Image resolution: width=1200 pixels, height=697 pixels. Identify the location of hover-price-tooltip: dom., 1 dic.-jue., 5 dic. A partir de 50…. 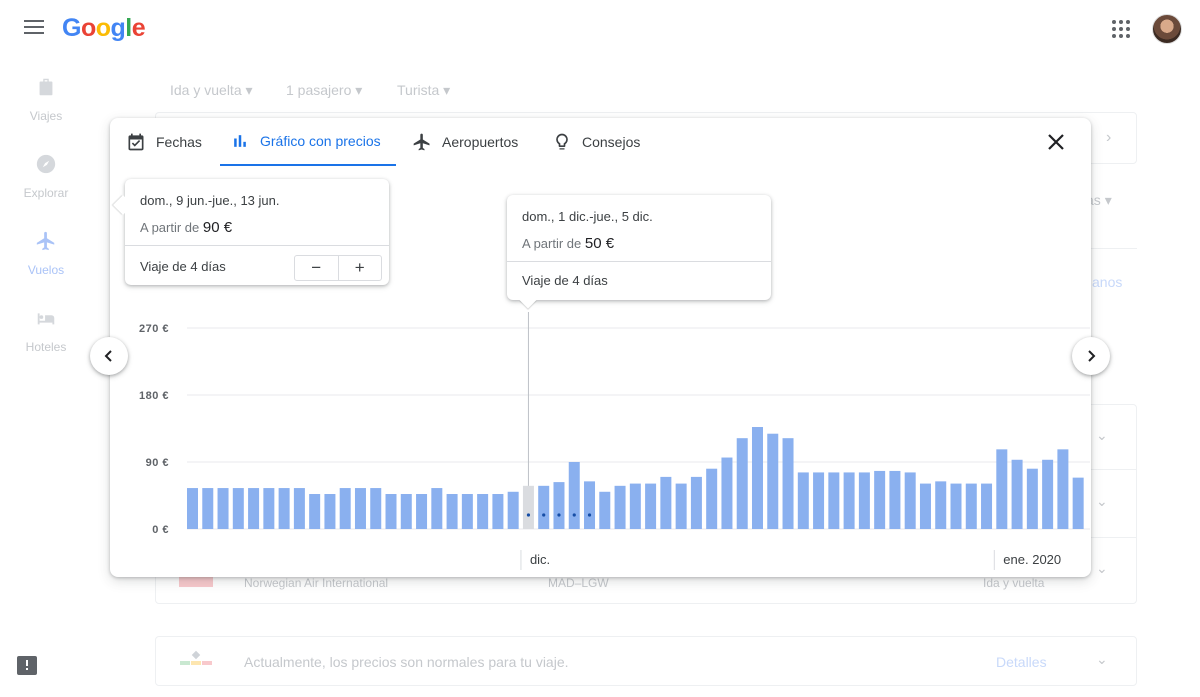
(639, 247).